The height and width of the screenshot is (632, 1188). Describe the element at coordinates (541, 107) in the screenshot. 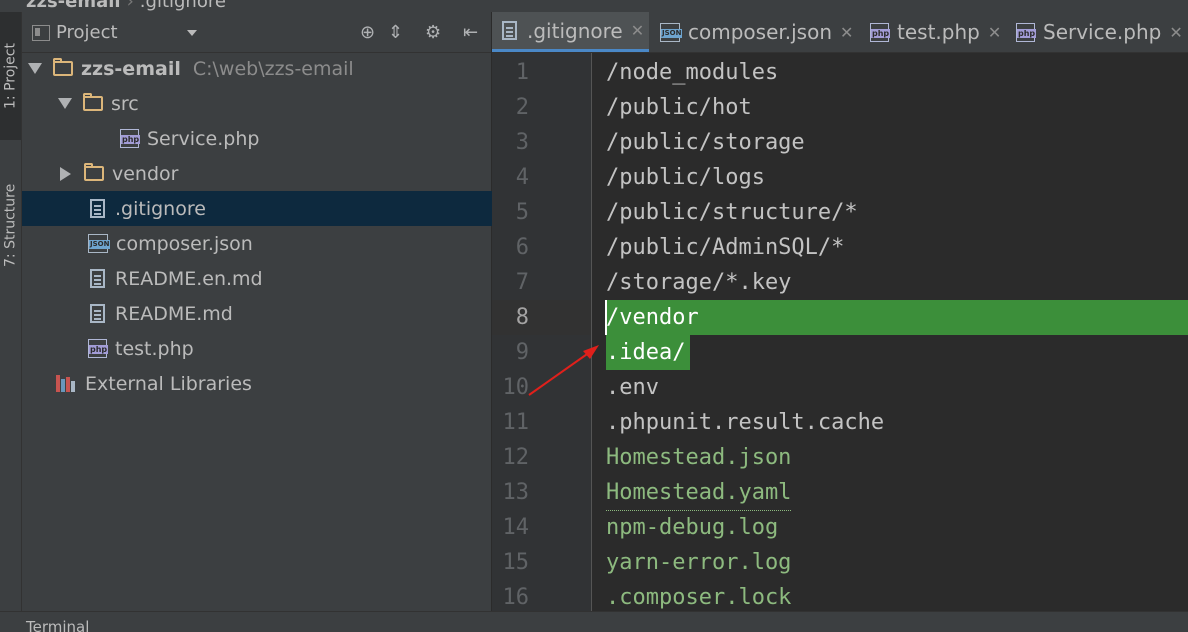

I see `gutter-row: 2` at that location.